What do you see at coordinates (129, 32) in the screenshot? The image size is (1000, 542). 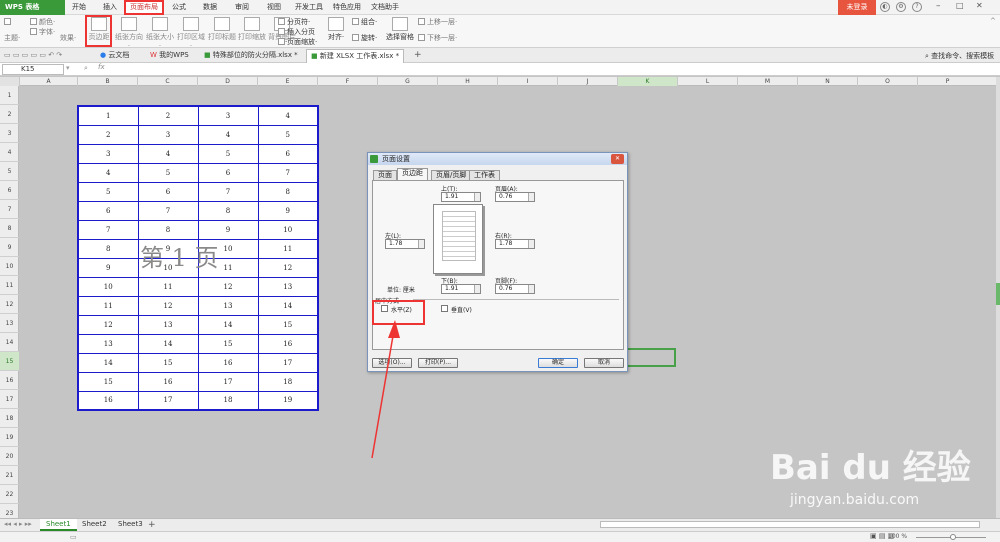 I see `orientation-button: 纸张方向·` at bounding box center [129, 32].